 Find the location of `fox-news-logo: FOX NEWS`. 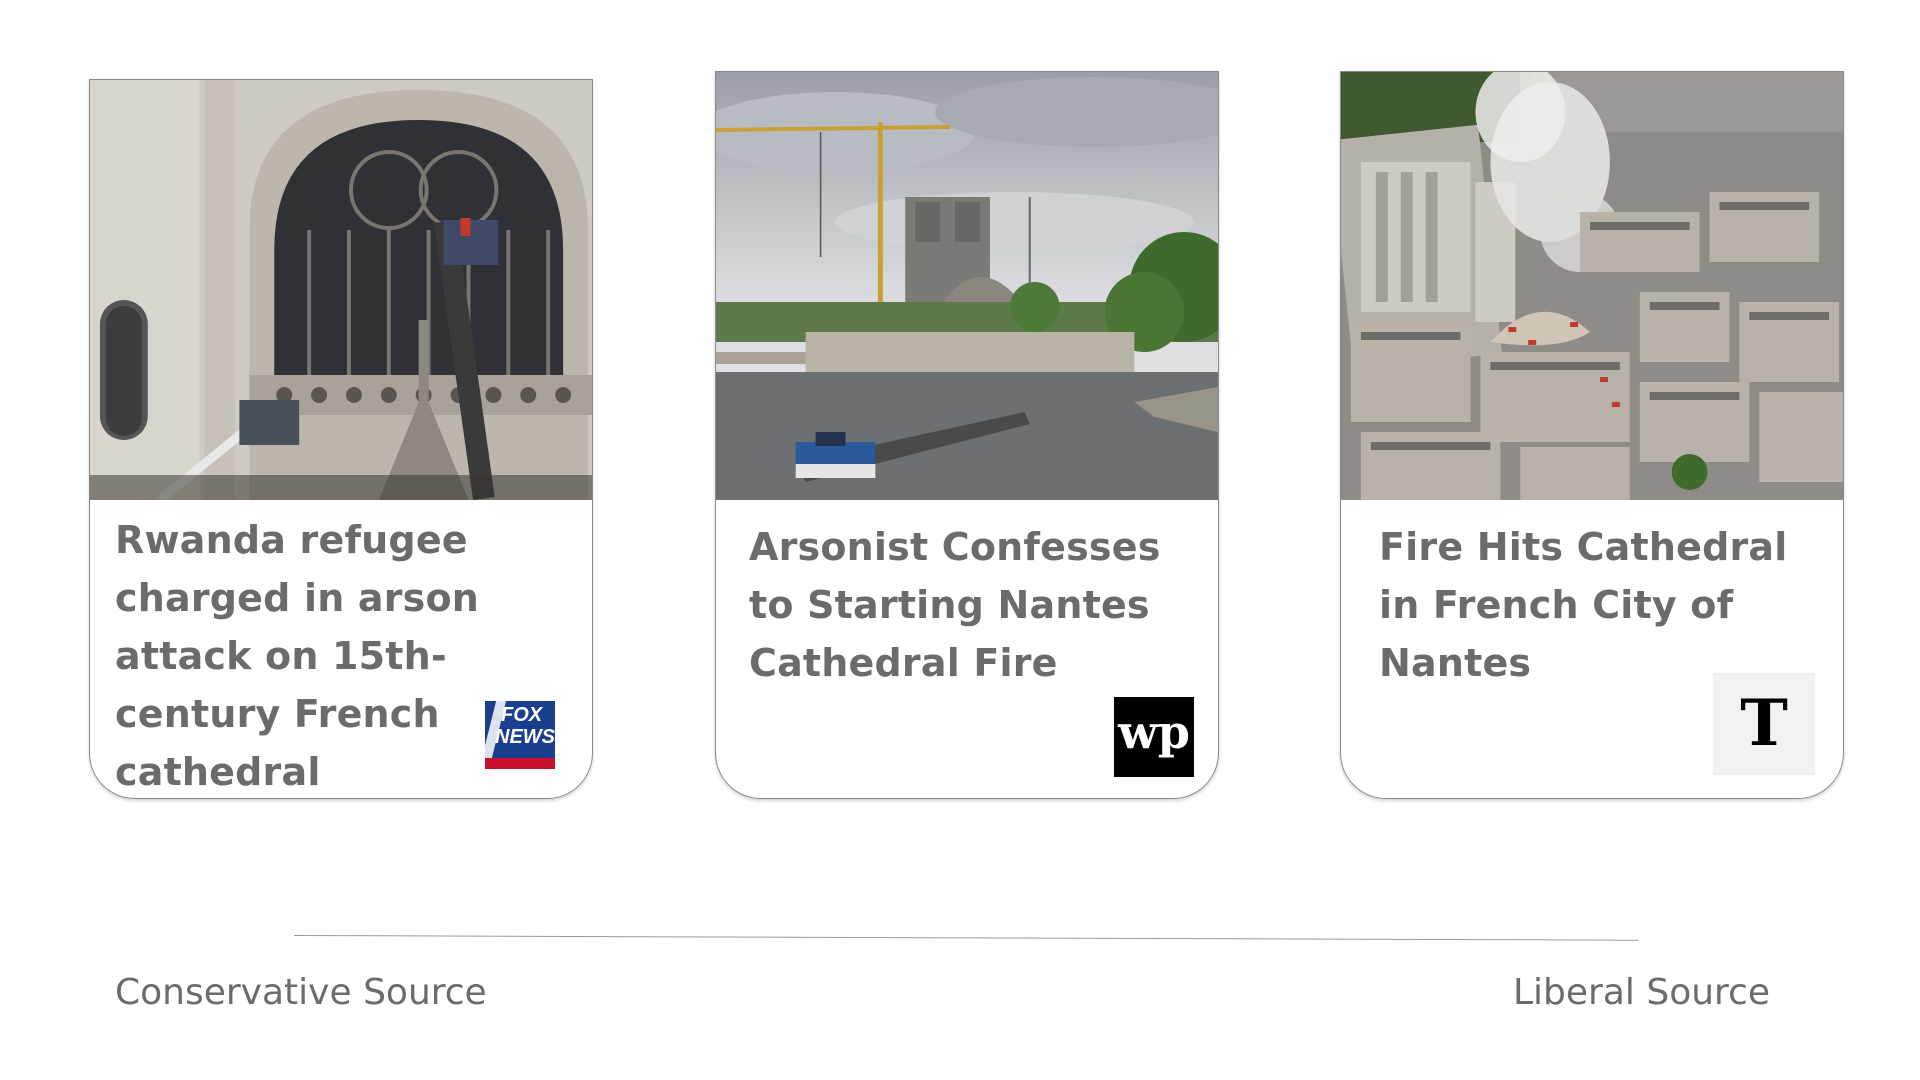

fox-news-logo: FOX NEWS is located at coordinates (518, 735).